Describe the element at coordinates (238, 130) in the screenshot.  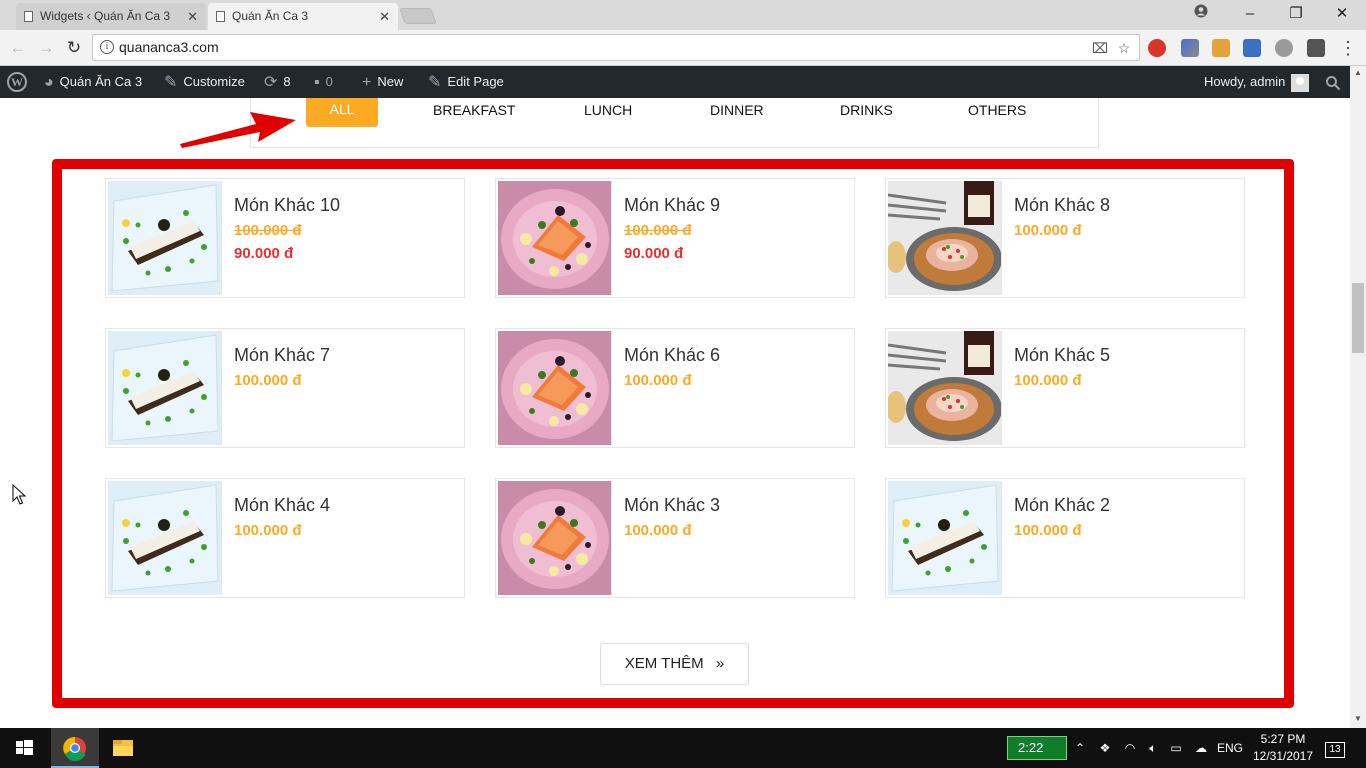
I see `annotation-arrow-icon` at that location.